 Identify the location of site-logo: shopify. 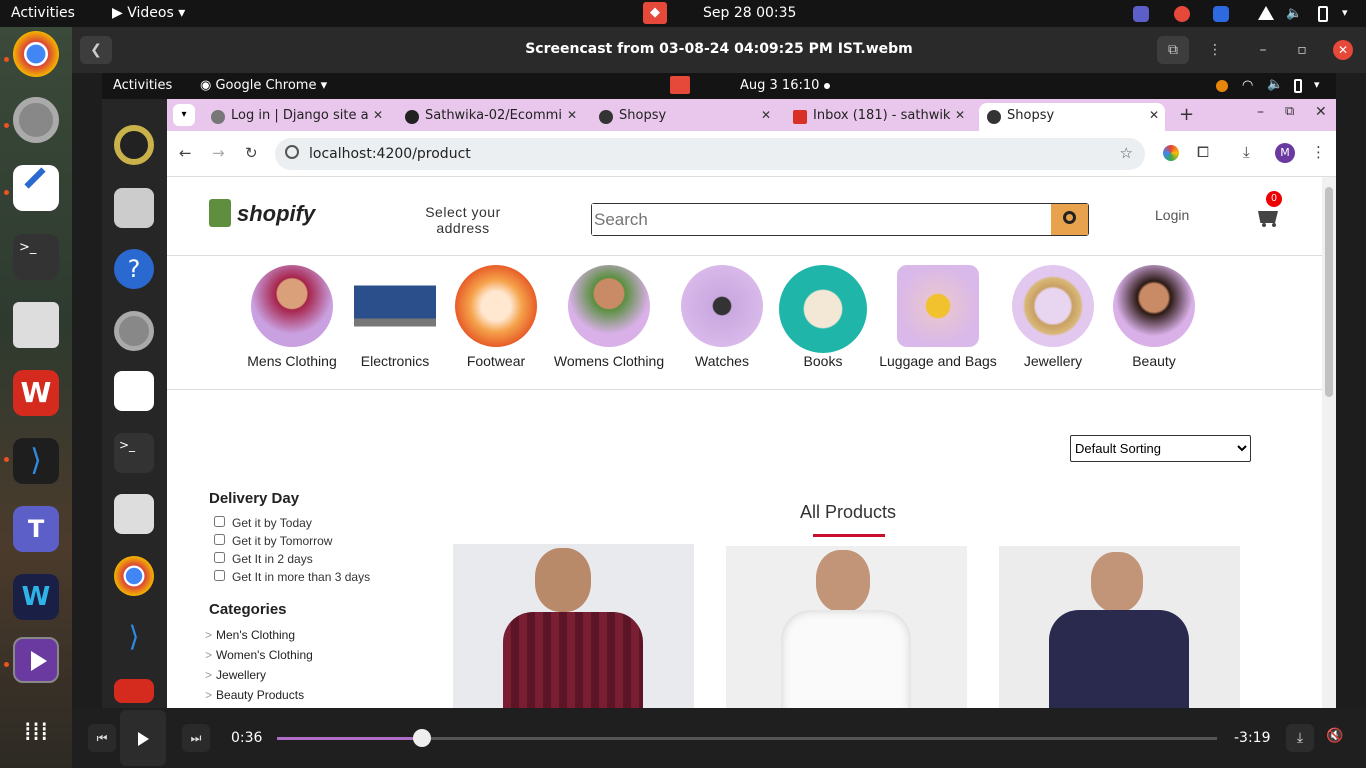
(276, 214).